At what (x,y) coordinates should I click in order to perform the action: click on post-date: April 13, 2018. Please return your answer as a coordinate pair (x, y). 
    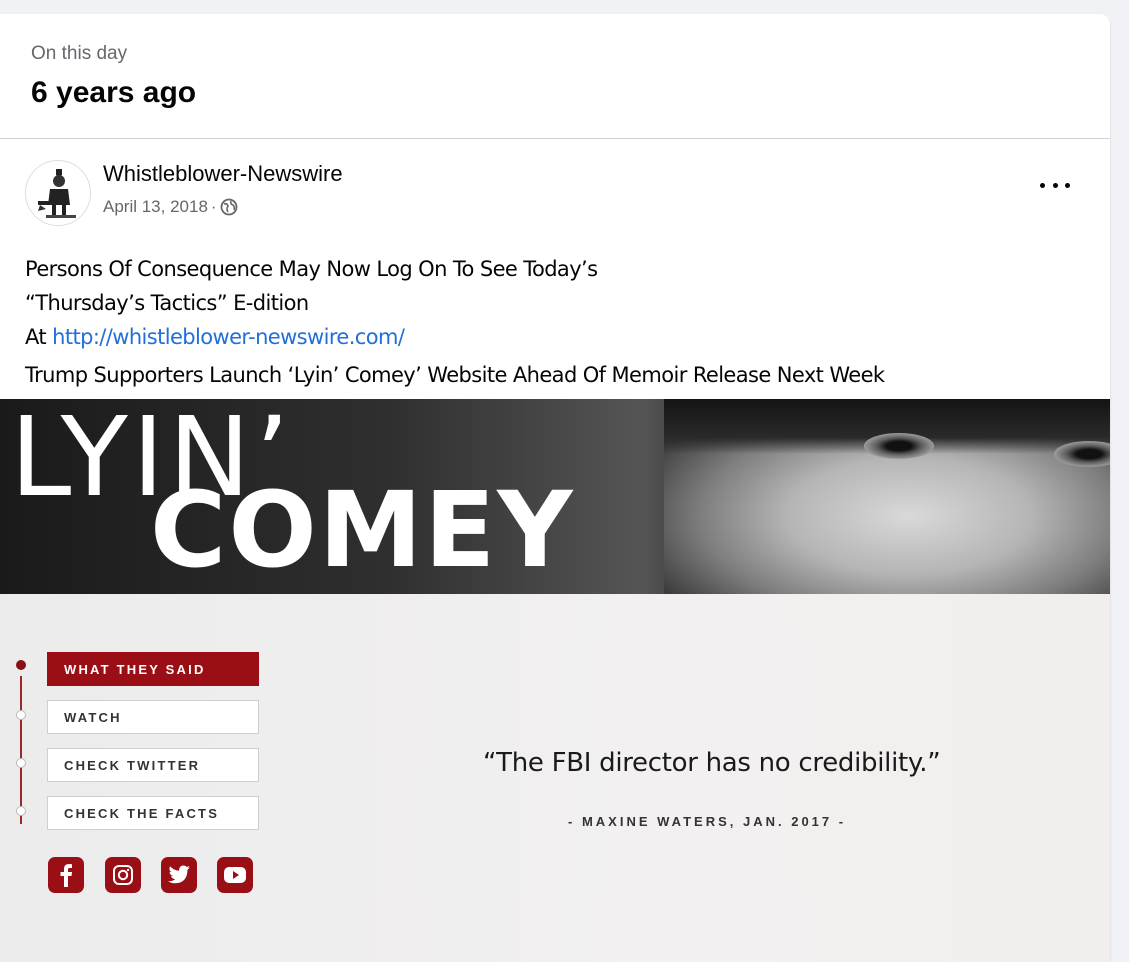
    Looking at the image, I should click on (155, 207).